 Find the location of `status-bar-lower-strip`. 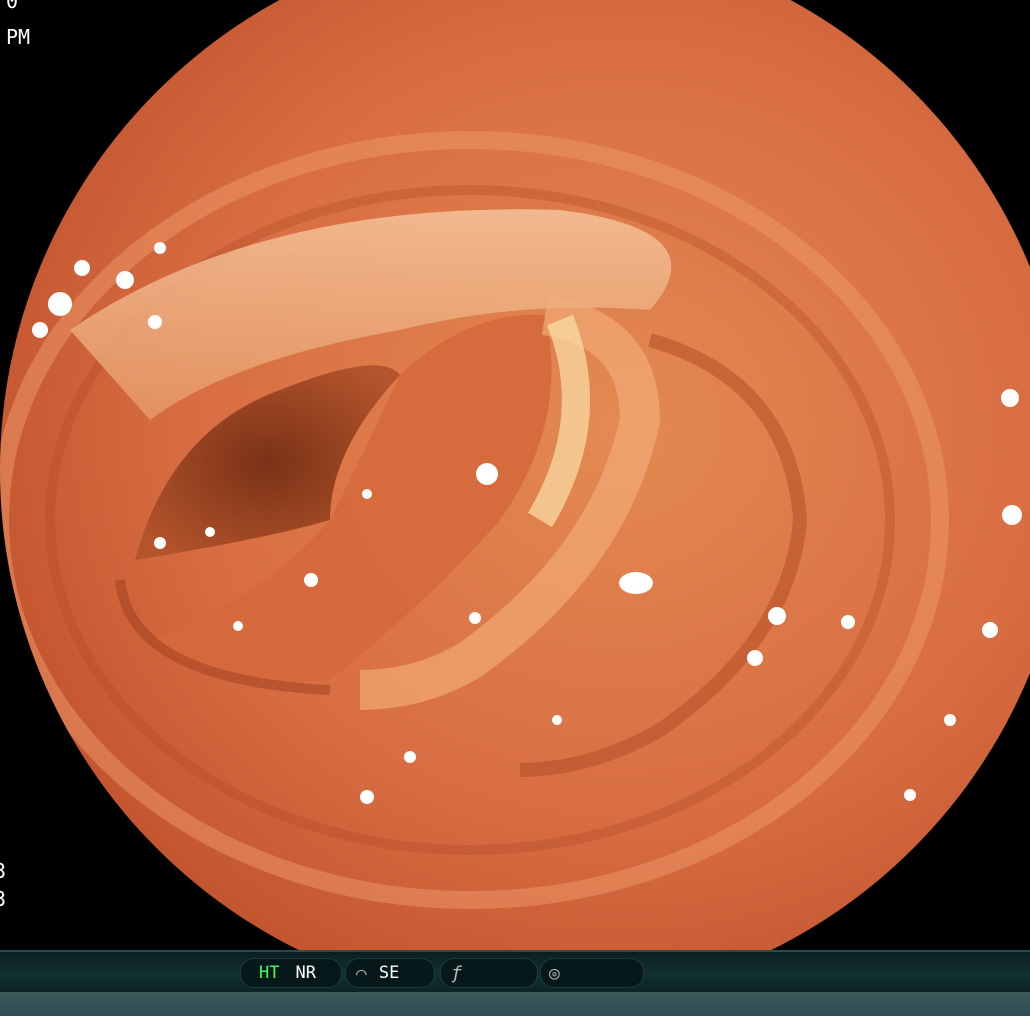

status-bar-lower-strip is located at coordinates (515, 1004).